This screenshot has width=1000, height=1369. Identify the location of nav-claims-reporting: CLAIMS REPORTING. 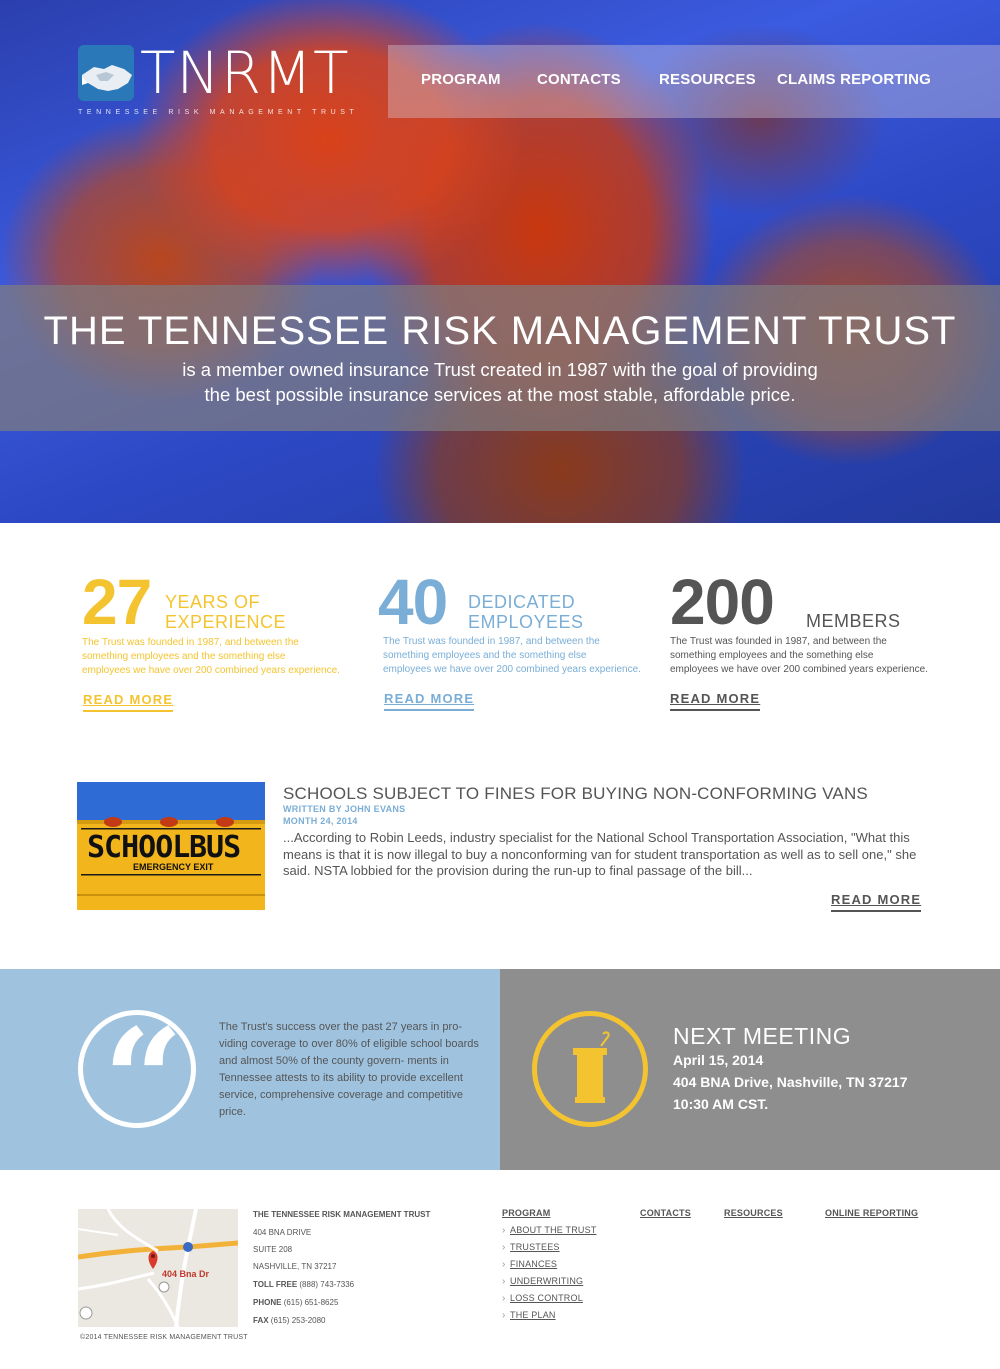
(854, 79).